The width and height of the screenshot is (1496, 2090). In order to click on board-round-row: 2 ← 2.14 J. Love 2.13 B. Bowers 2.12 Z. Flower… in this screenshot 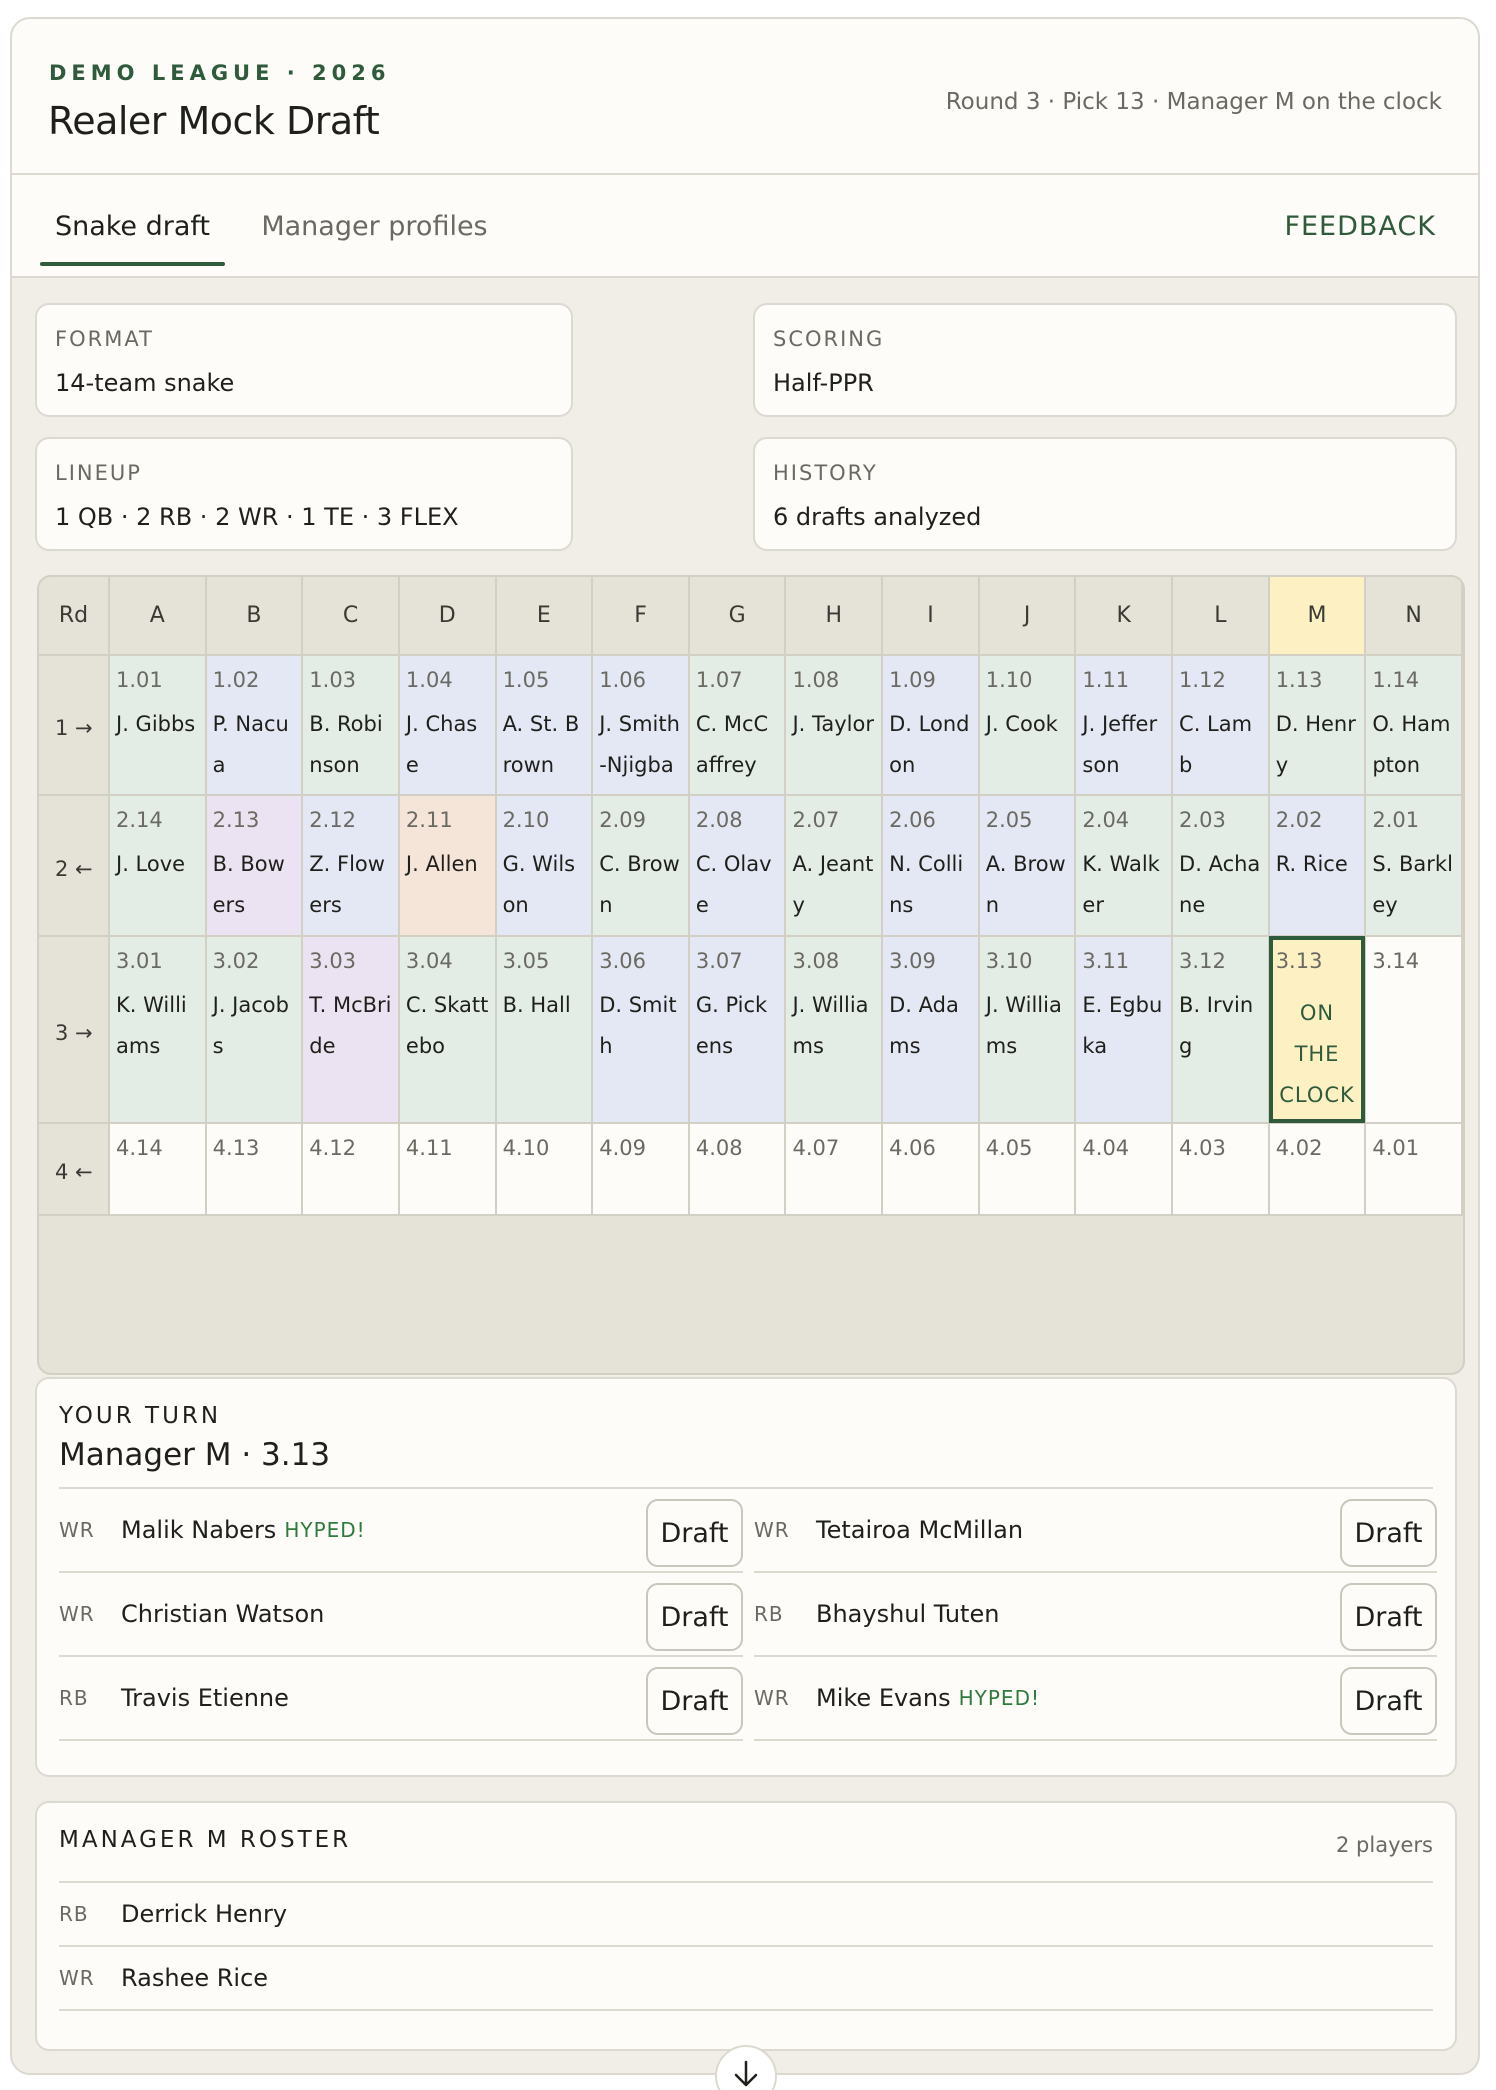, I will do `click(751, 866)`.